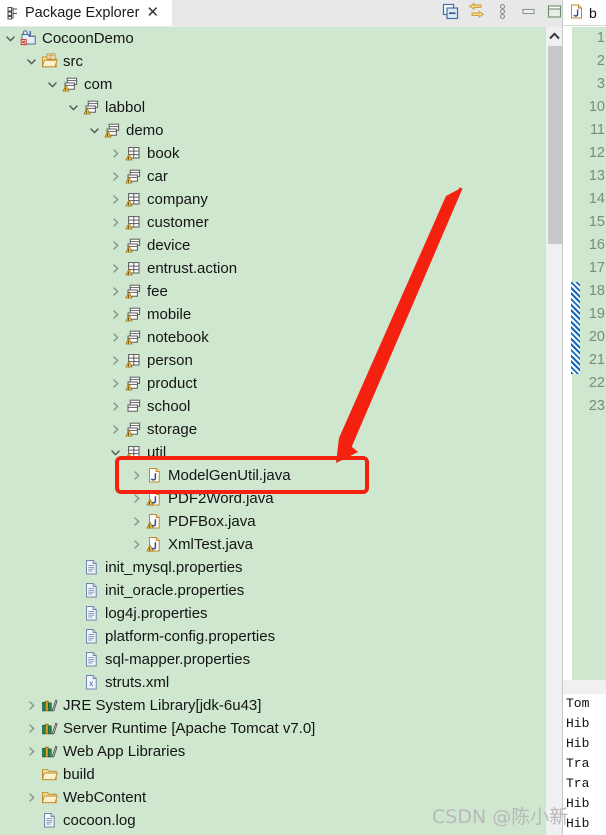 The height and width of the screenshot is (835, 606). Describe the element at coordinates (272, 291) in the screenshot. I see `tree-row: fee` at that location.